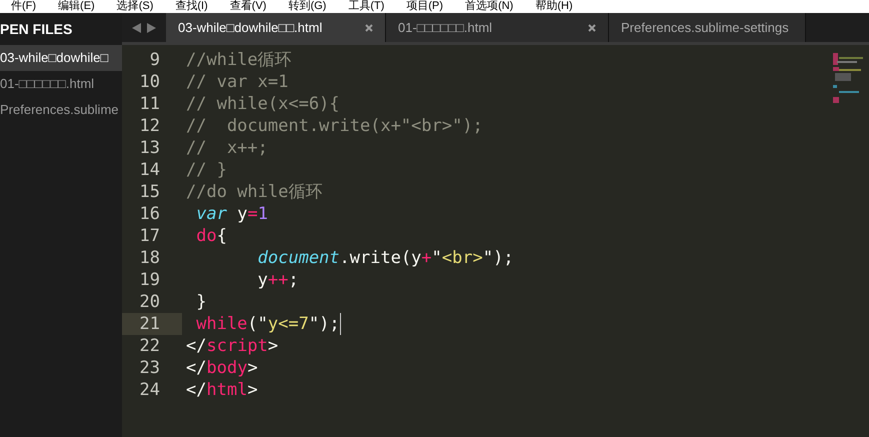 The image size is (869, 437). Describe the element at coordinates (150, 104) in the screenshot. I see `line-number: 11` at that location.